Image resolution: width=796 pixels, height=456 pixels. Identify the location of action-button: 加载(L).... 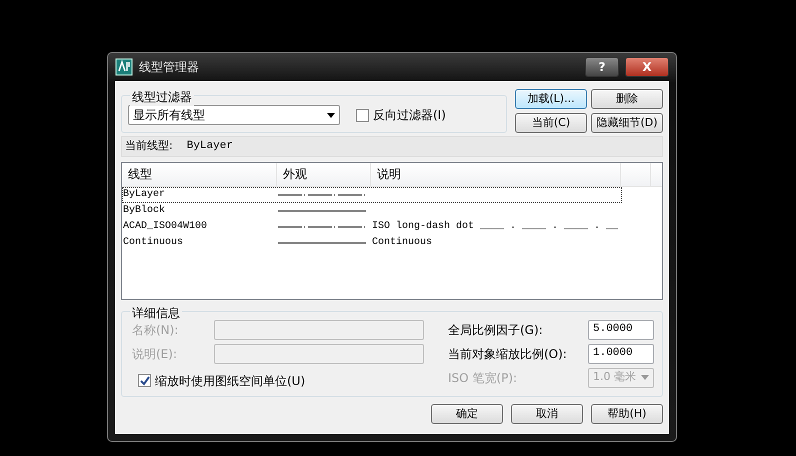
(551, 99).